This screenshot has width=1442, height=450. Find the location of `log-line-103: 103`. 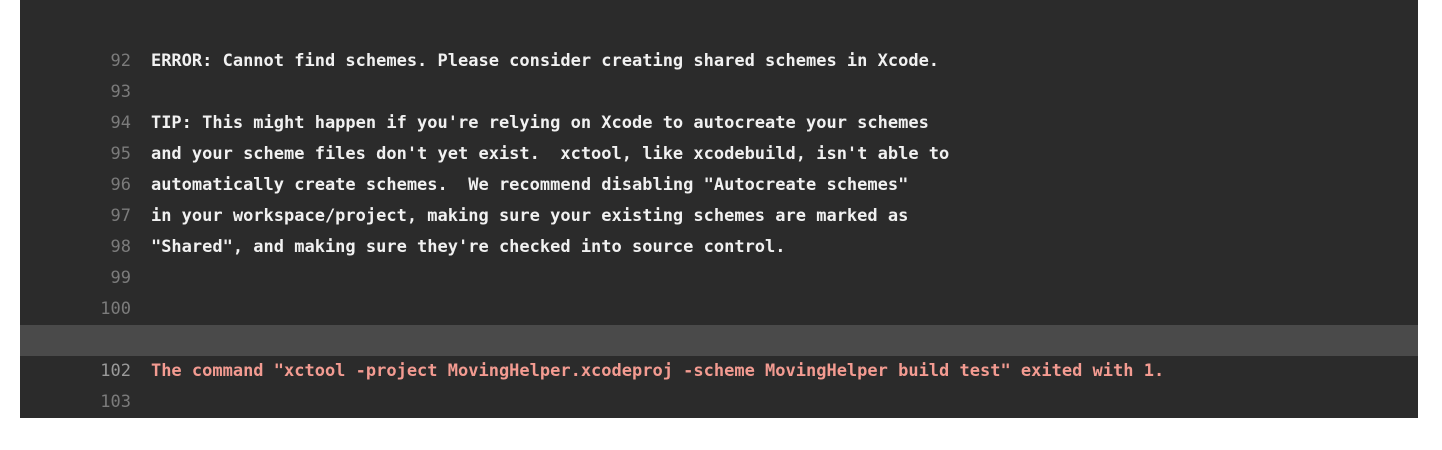

log-line-103: 103 is located at coordinates (719, 384).